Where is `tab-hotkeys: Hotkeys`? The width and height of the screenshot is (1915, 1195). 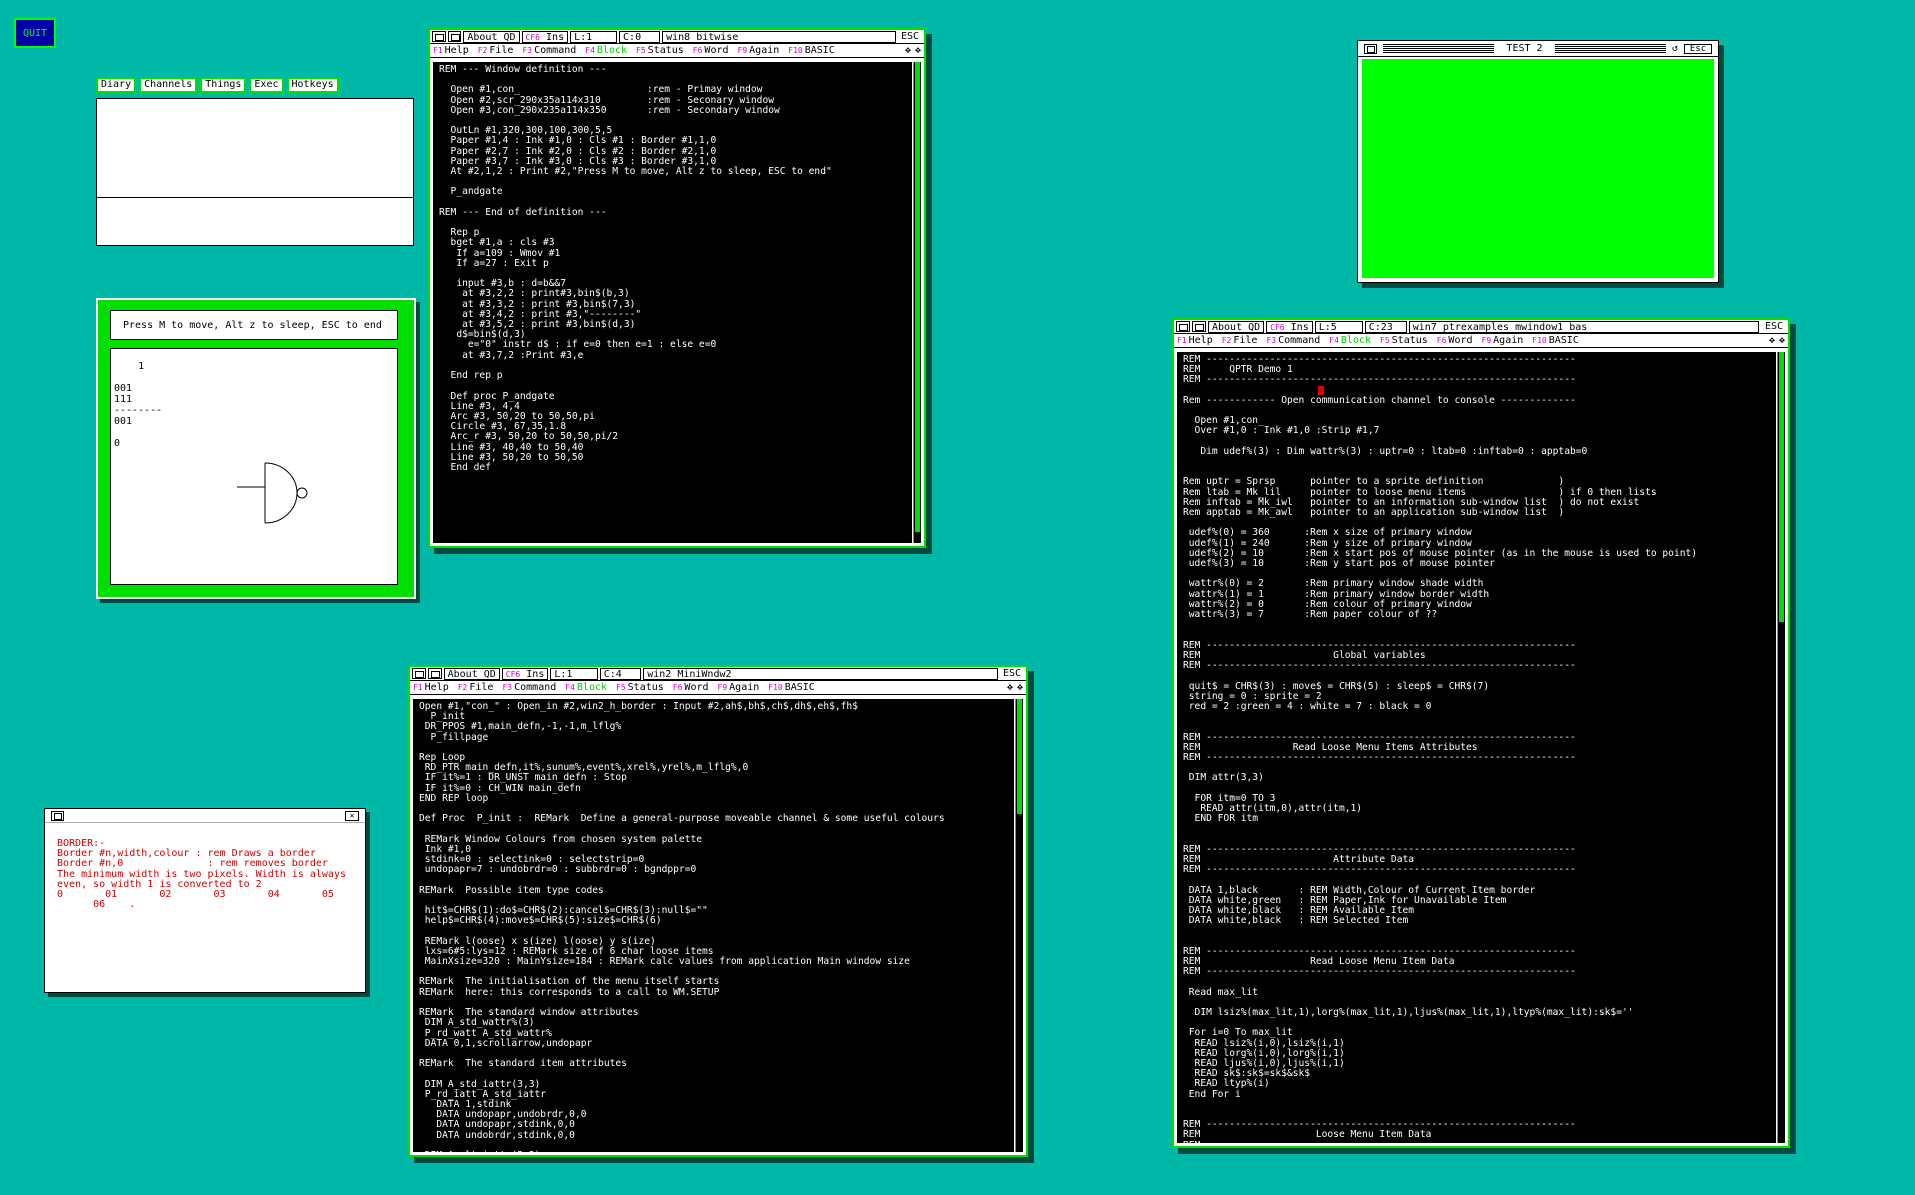 tab-hotkeys: Hotkeys is located at coordinates (312, 85).